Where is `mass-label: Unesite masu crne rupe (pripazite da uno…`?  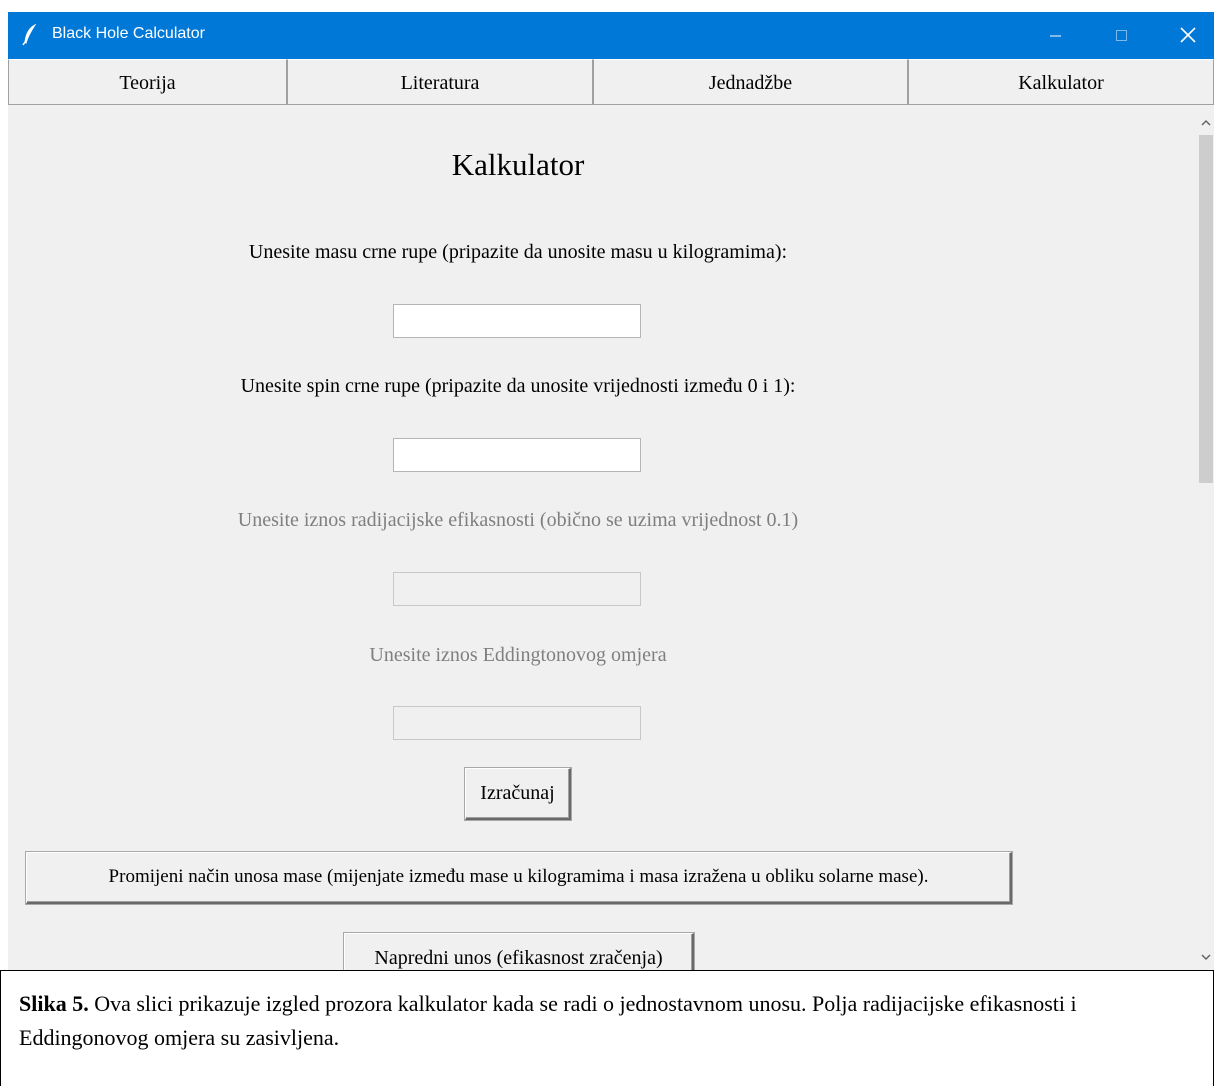
mass-label: Unesite masu crne rupe (pripazite da uno… is located at coordinates (518, 252).